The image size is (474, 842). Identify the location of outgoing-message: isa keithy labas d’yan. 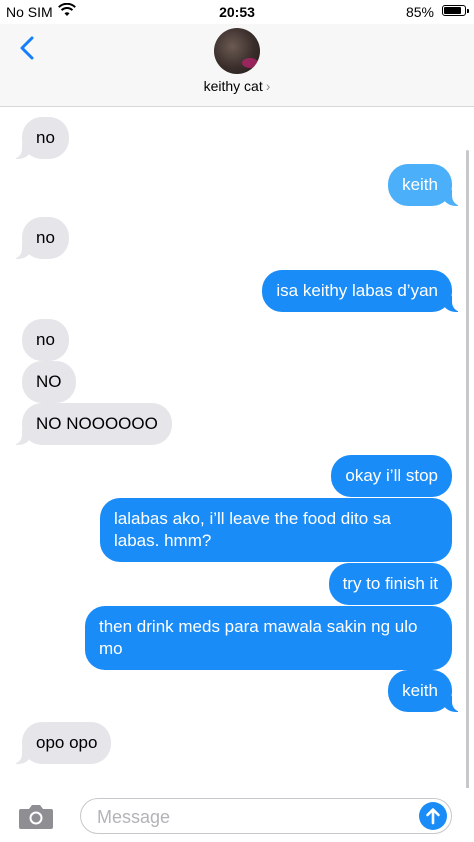
(362, 291).